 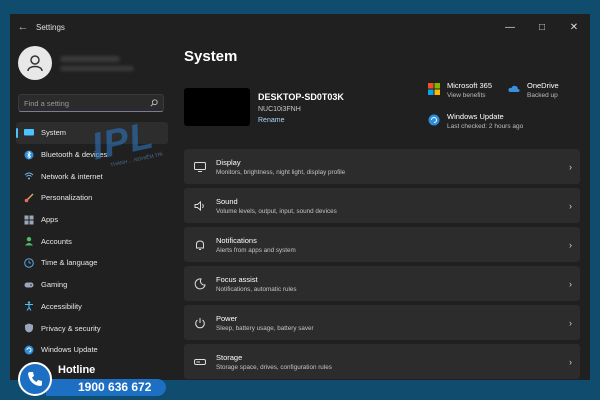 What do you see at coordinates (61, 306) in the screenshot?
I see `sidebar-item-label: Accessibility` at bounding box center [61, 306].